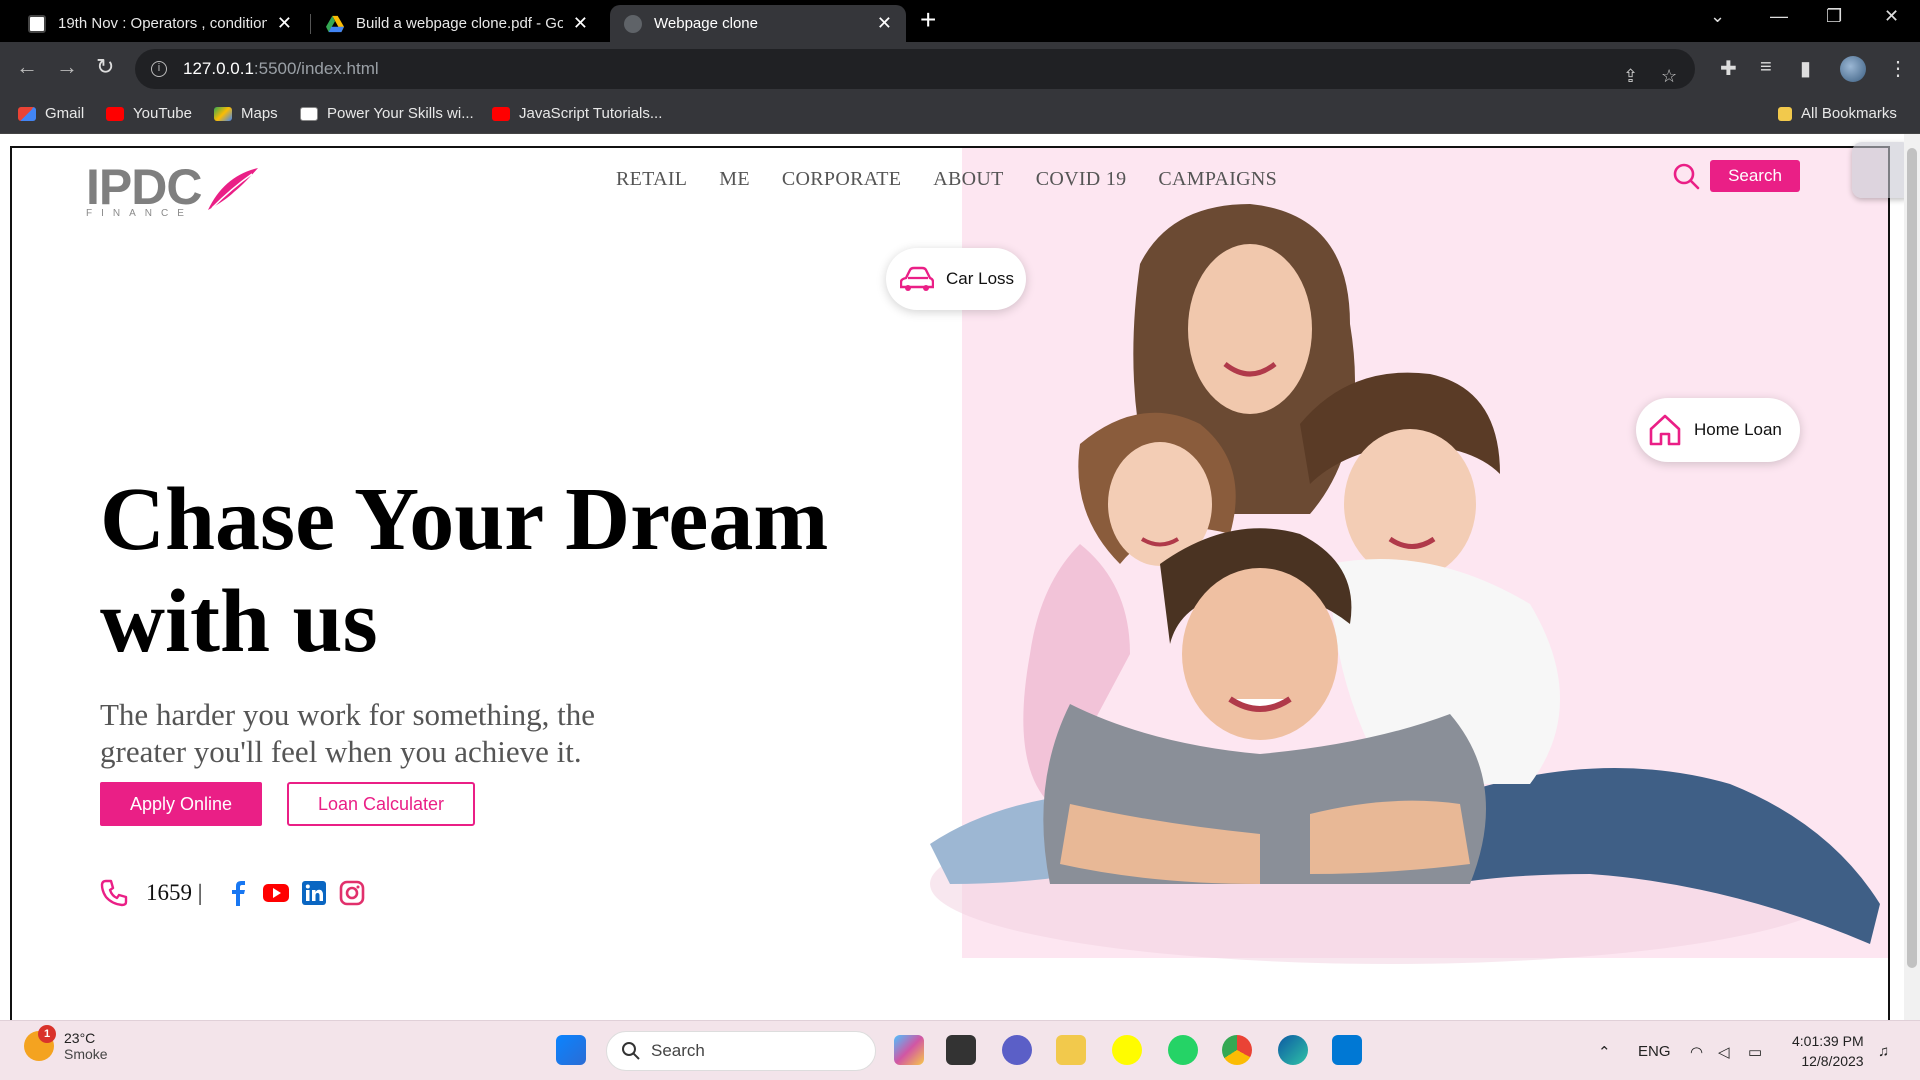 The height and width of the screenshot is (1080, 1920). I want to click on sidepanel-icon: ▮, so click(1805, 68).